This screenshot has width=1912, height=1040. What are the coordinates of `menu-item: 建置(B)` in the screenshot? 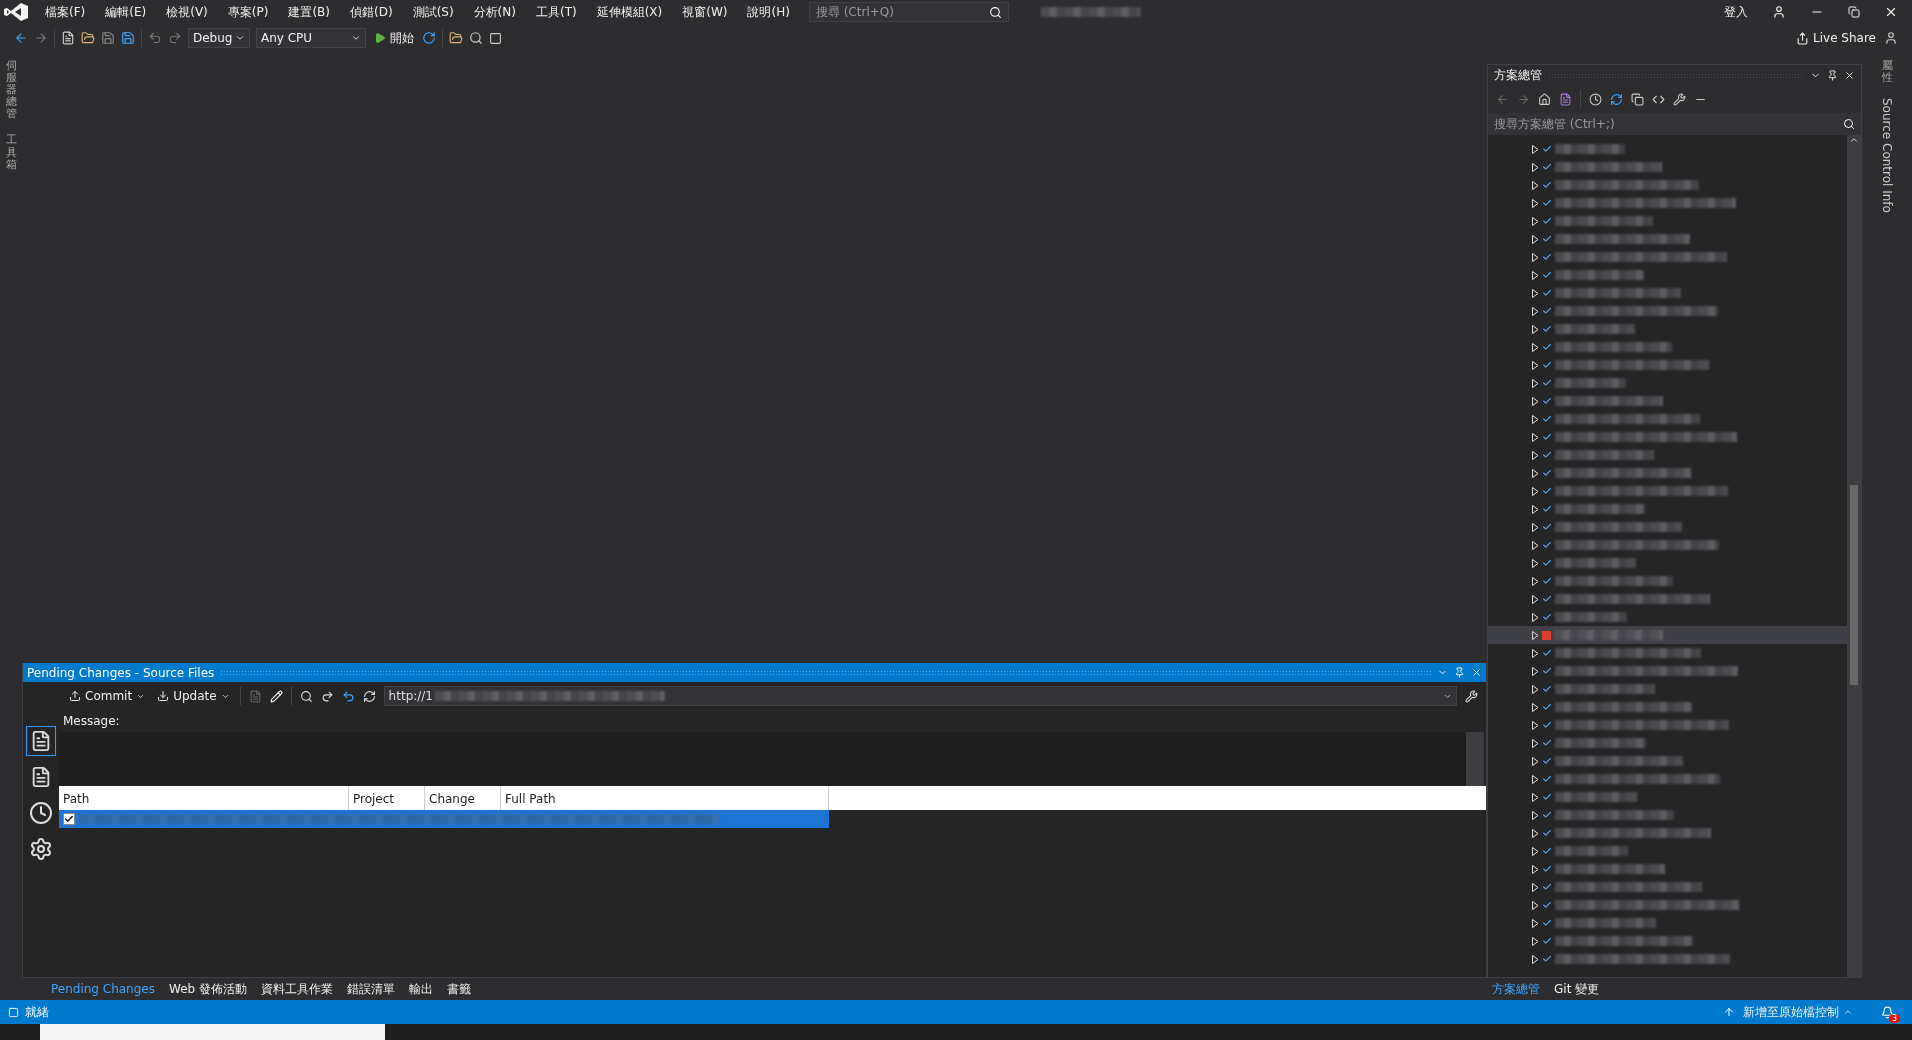 It's located at (309, 12).